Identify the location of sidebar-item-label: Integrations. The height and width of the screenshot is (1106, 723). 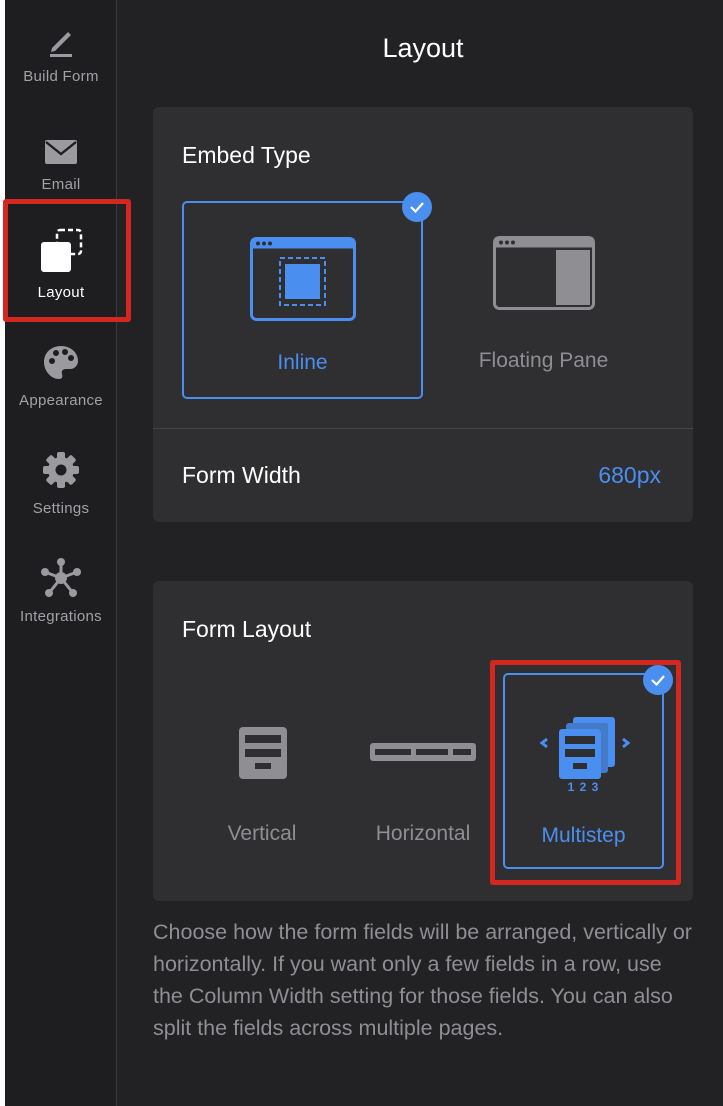
(61, 616).